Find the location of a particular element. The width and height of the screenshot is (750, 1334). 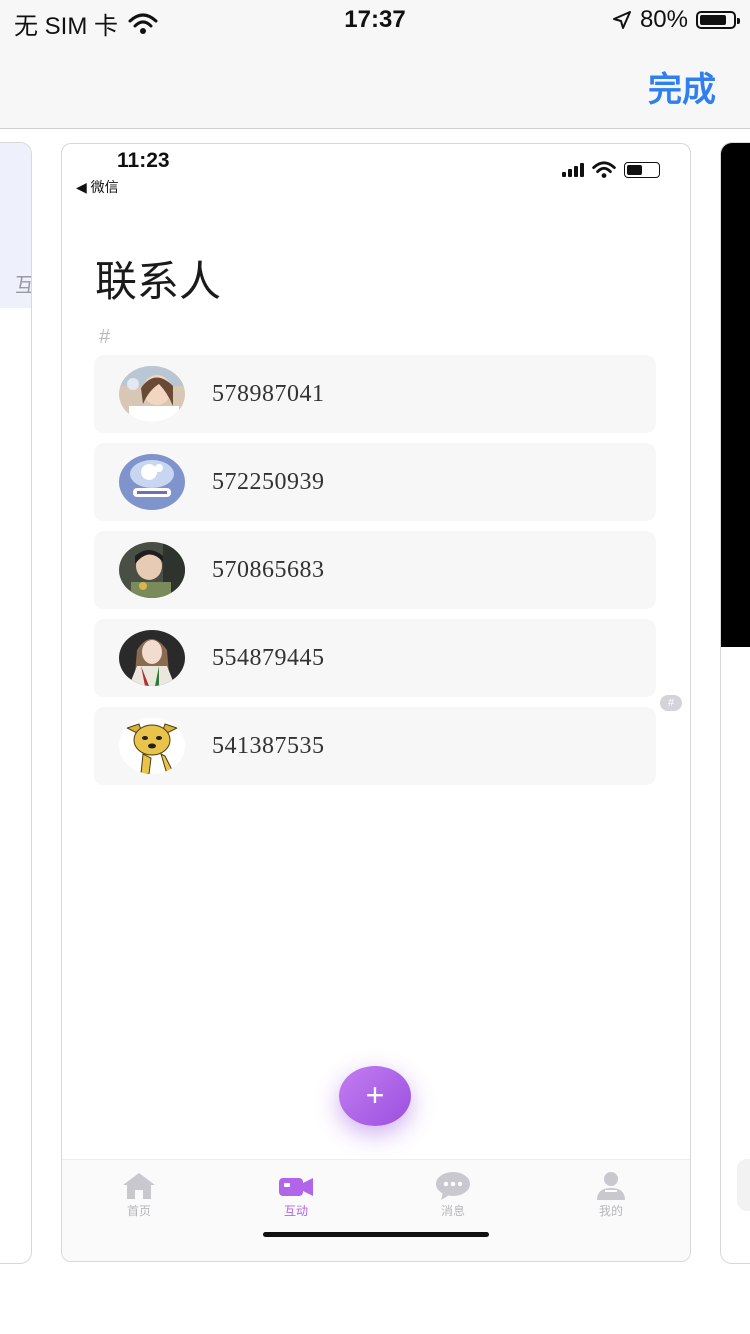

video-camera-icon is located at coordinates (296, 1187).